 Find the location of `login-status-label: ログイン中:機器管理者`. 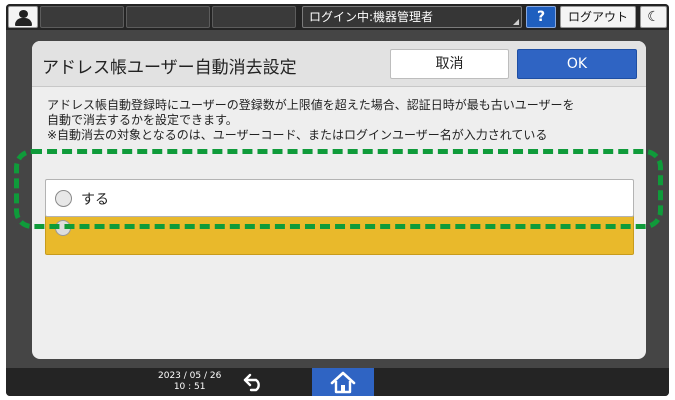

login-status-label: ログイン中:機器管理者 is located at coordinates (371, 17).